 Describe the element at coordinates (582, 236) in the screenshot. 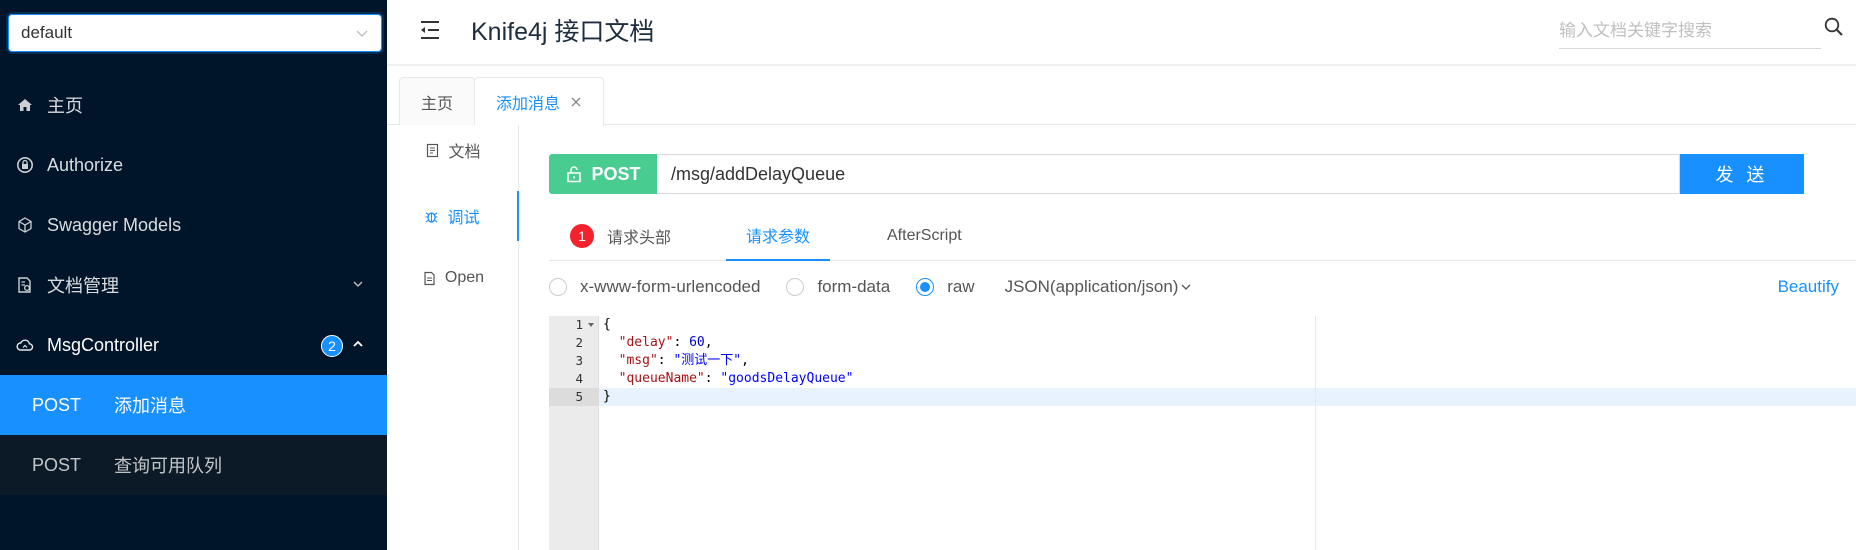

I see `error-count-badge: 1` at that location.